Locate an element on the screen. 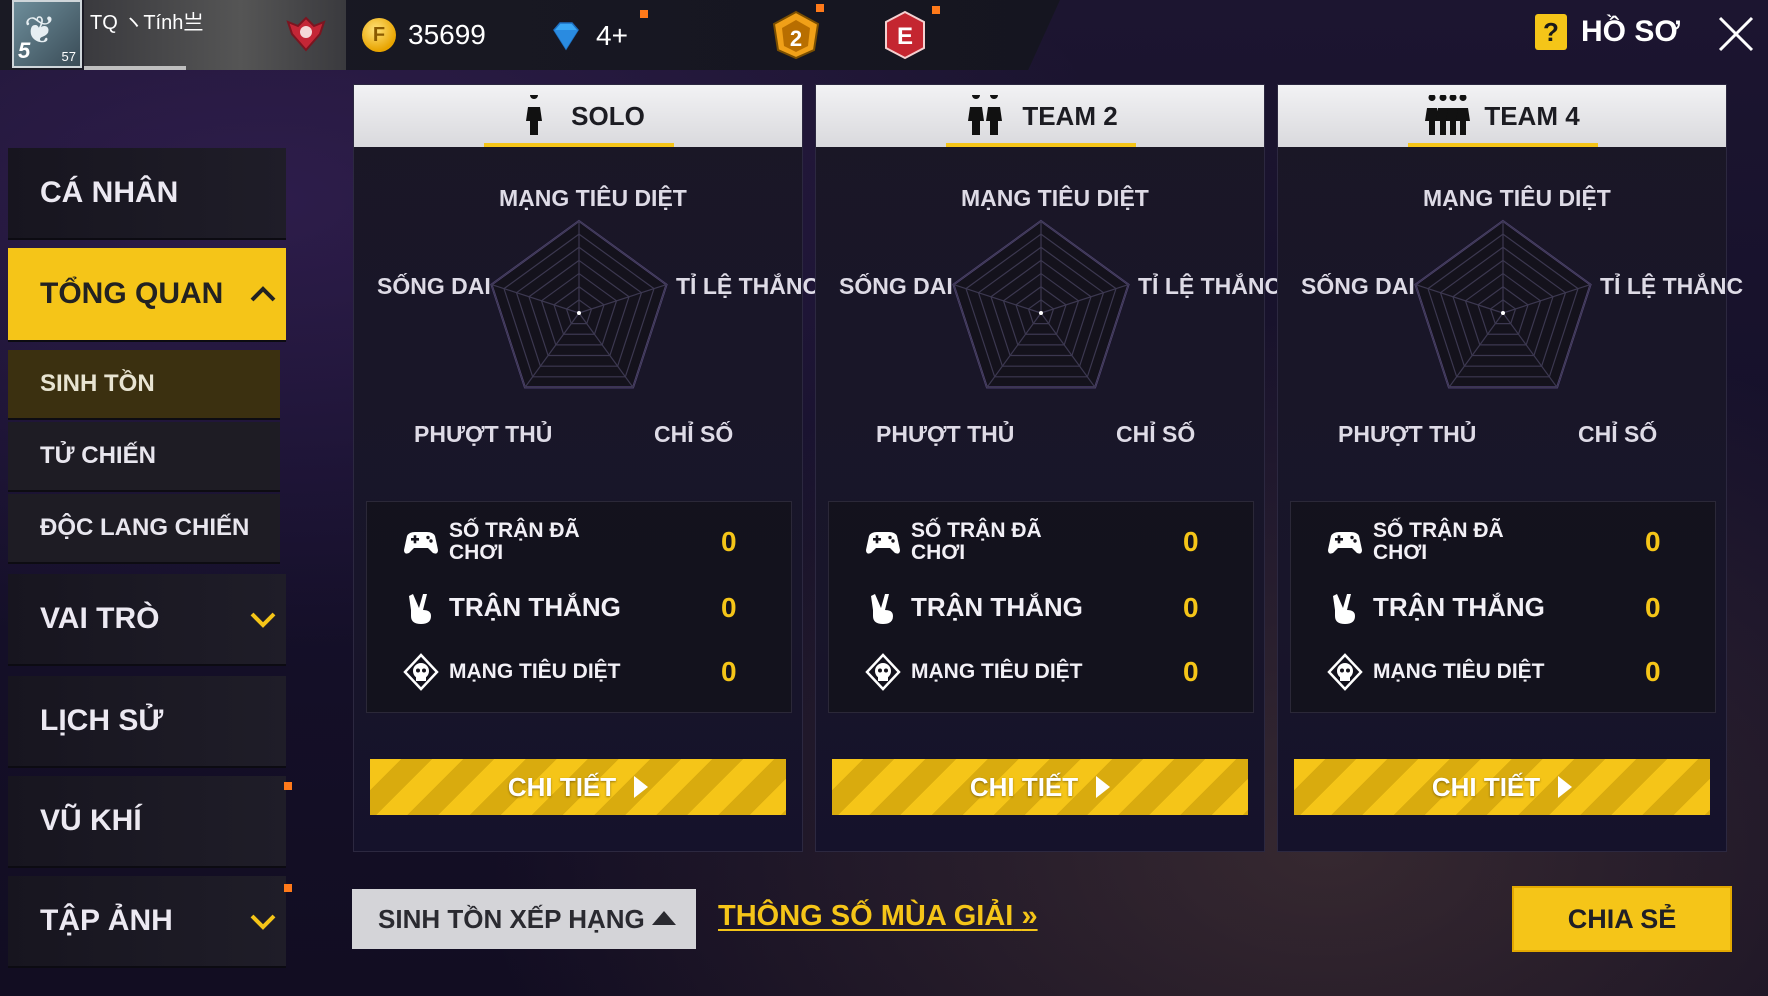  sidebar-item-role: VAI TRÒ is located at coordinates (147, 620).